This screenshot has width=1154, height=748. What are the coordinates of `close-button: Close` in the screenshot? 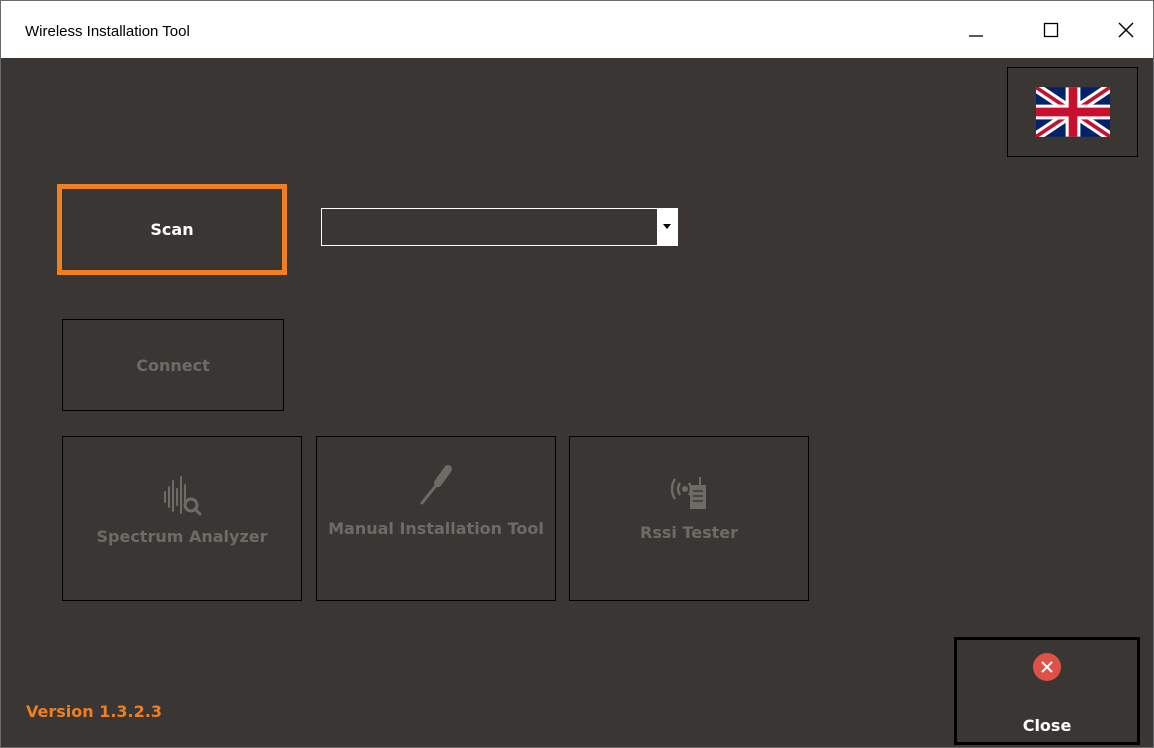 It's located at (1047, 691).